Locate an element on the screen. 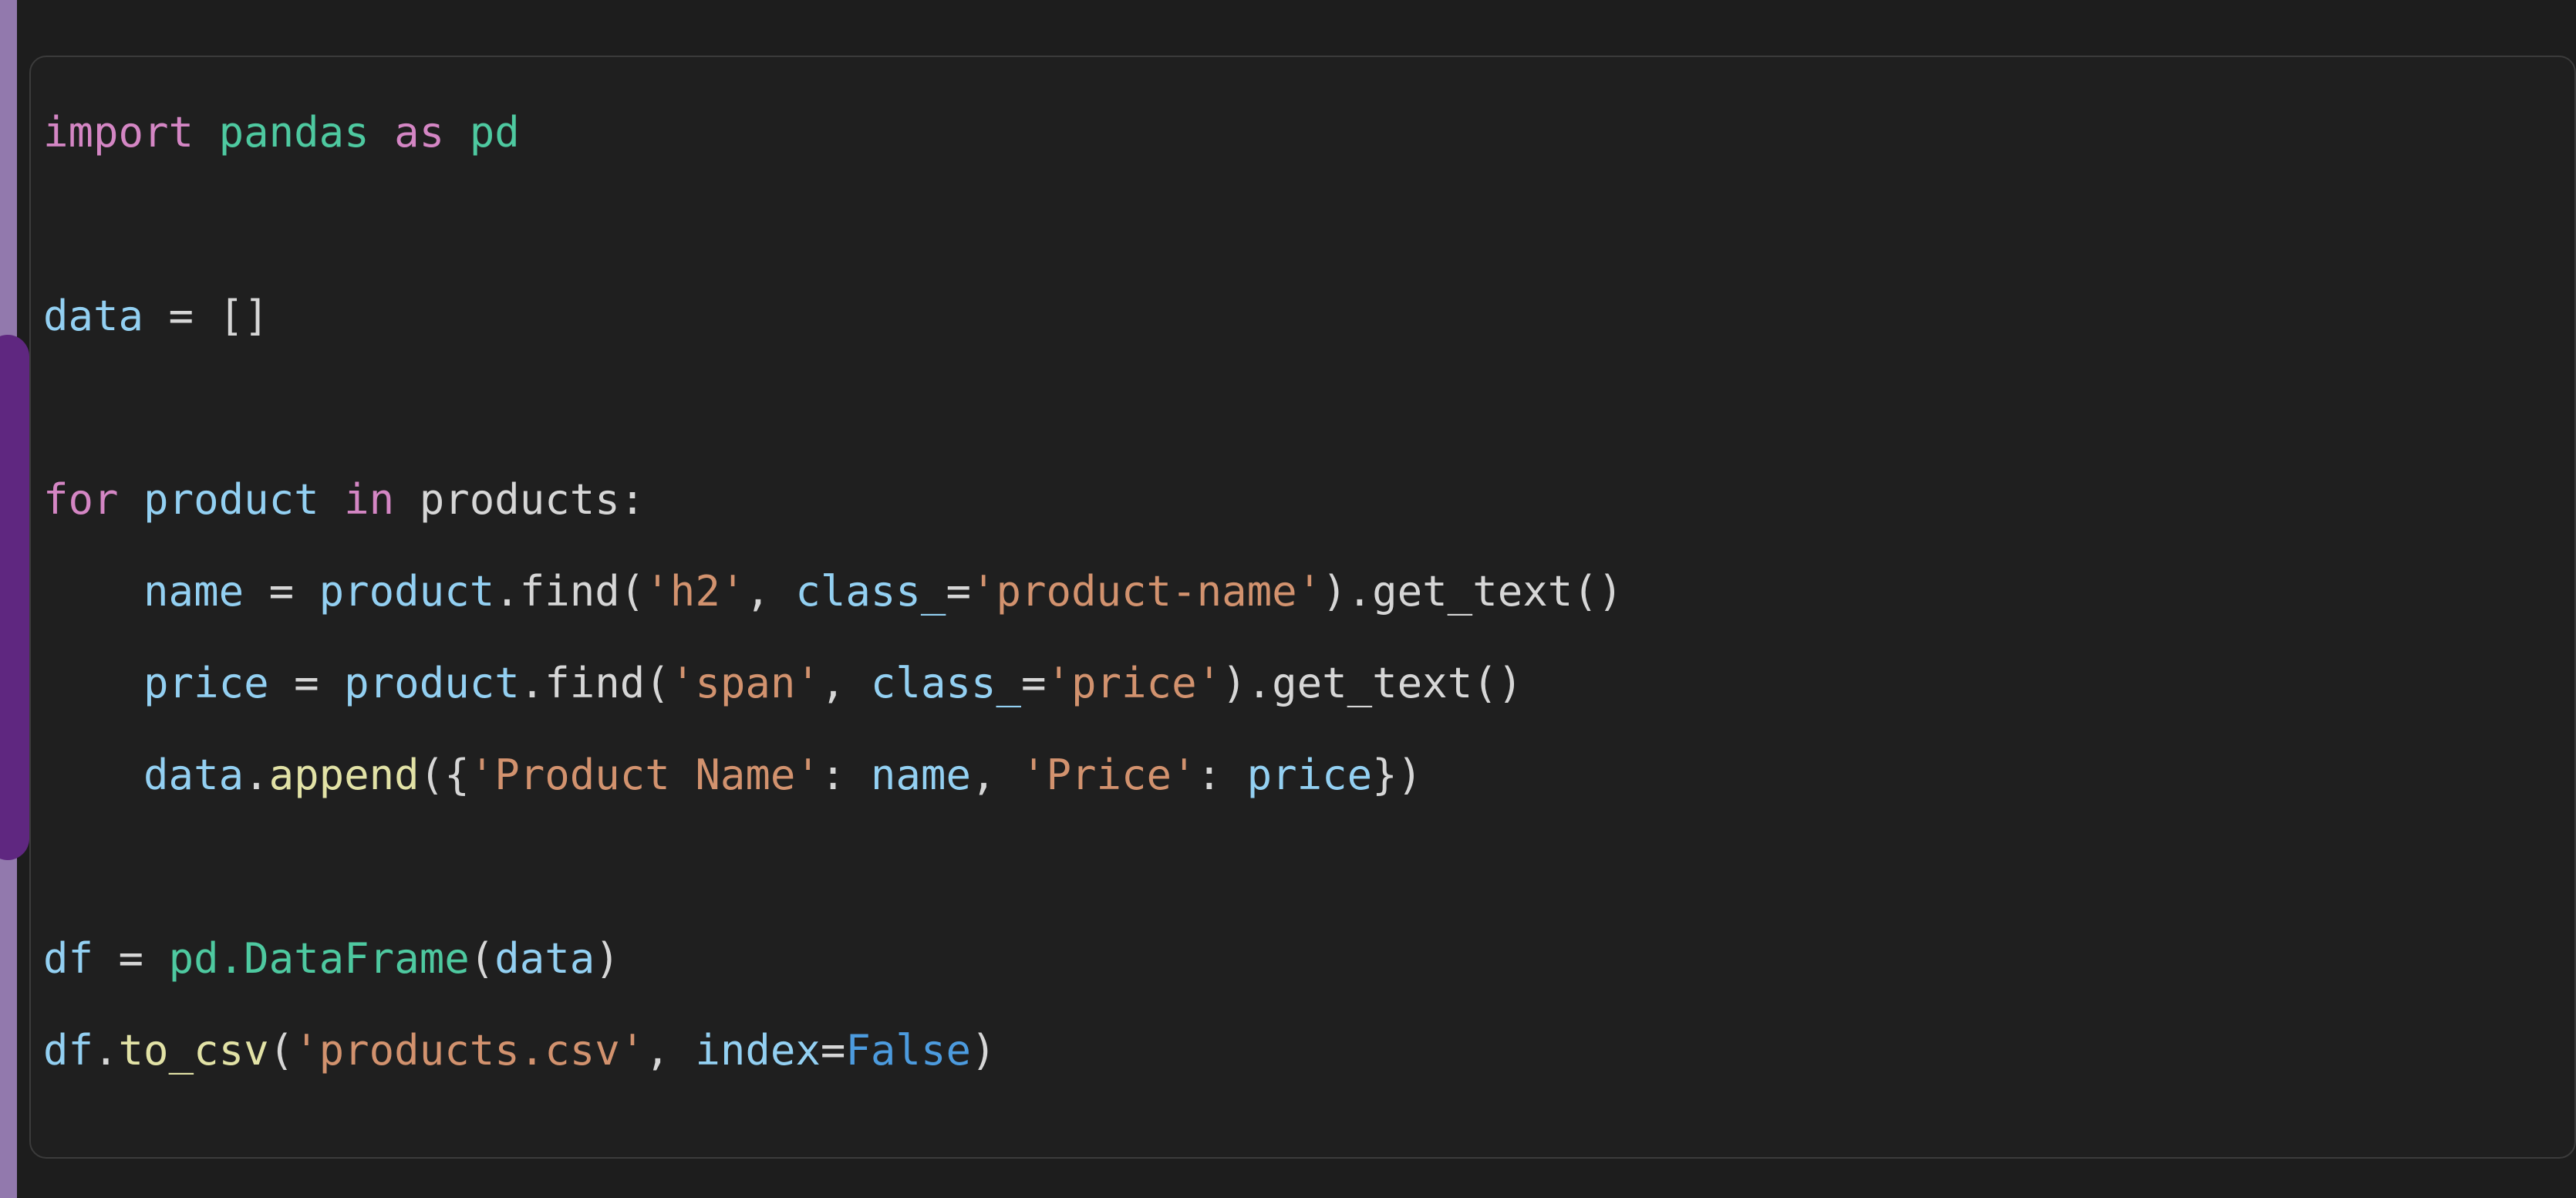 This screenshot has width=2576, height=1198. token-module-pandas: pandas is located at coordinates (281, 132).